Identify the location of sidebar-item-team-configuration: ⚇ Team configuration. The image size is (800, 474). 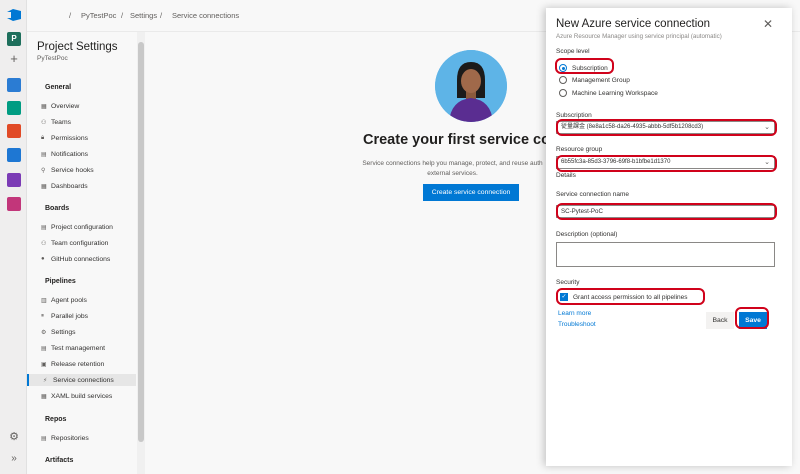
(88, 243).